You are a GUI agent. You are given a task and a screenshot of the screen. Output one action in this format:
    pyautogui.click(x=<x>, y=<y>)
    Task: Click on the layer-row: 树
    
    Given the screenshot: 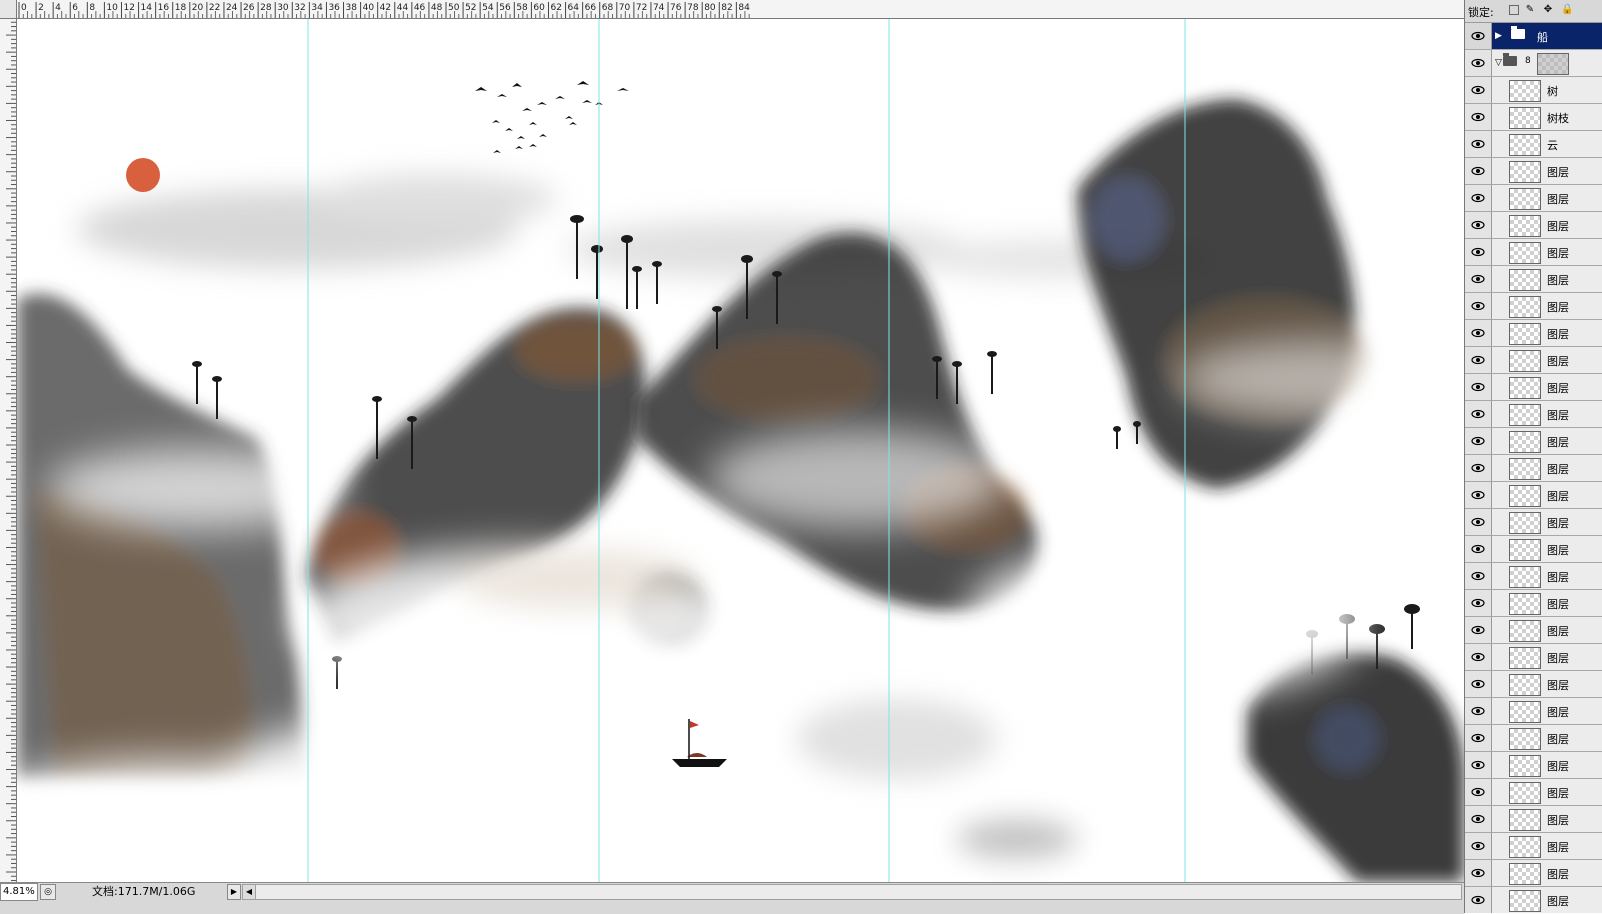 What is the action you would take?
    pyautogui.click(x=1533, y=90)
    